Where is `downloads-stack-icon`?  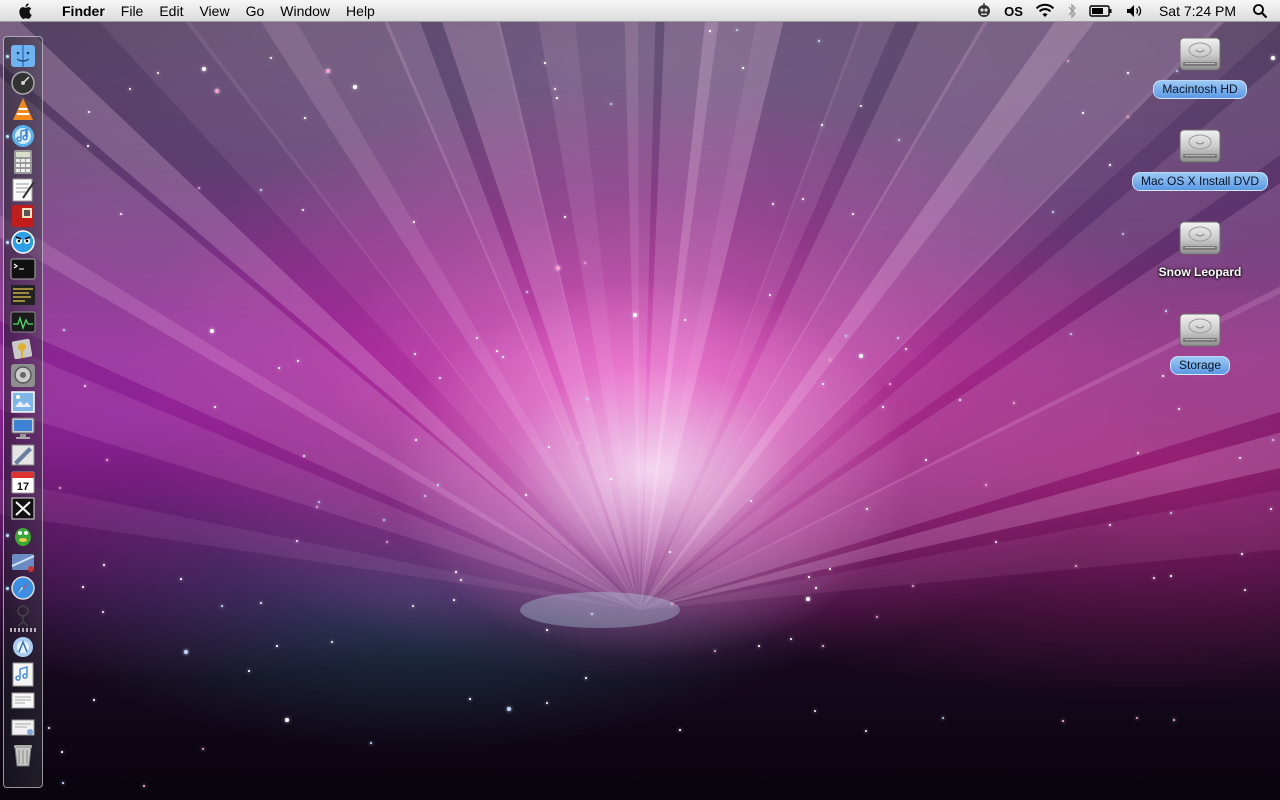
downloads-stack-icon is located at coordinates (23, 727).